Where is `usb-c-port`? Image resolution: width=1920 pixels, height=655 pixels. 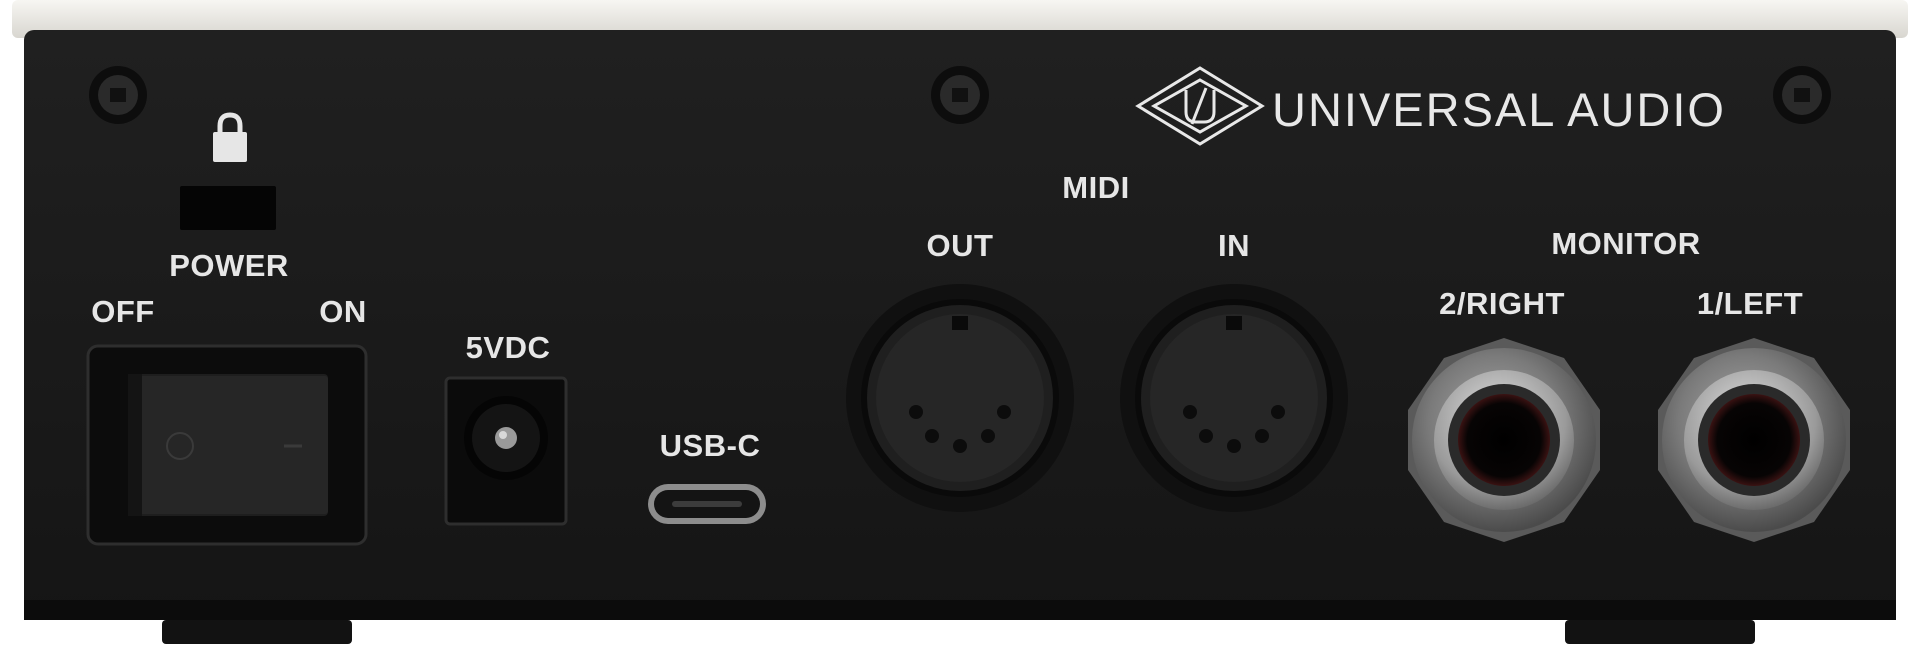 usb-c-port is located at coordinates (707, 504).